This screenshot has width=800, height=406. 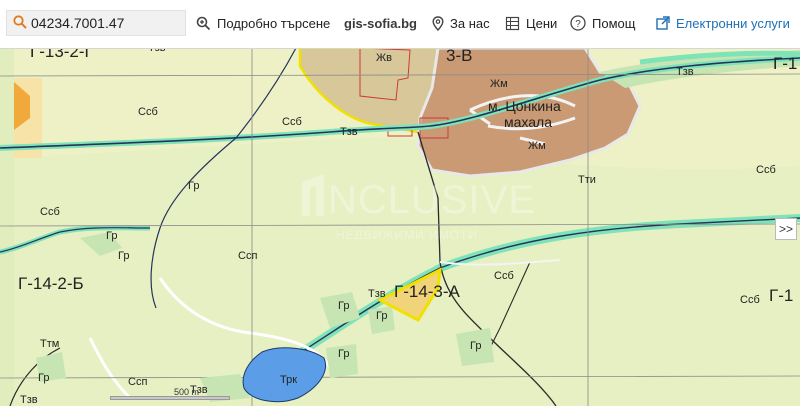 I want to click on expand-panel-button: >>, so click(x=786, y=229).